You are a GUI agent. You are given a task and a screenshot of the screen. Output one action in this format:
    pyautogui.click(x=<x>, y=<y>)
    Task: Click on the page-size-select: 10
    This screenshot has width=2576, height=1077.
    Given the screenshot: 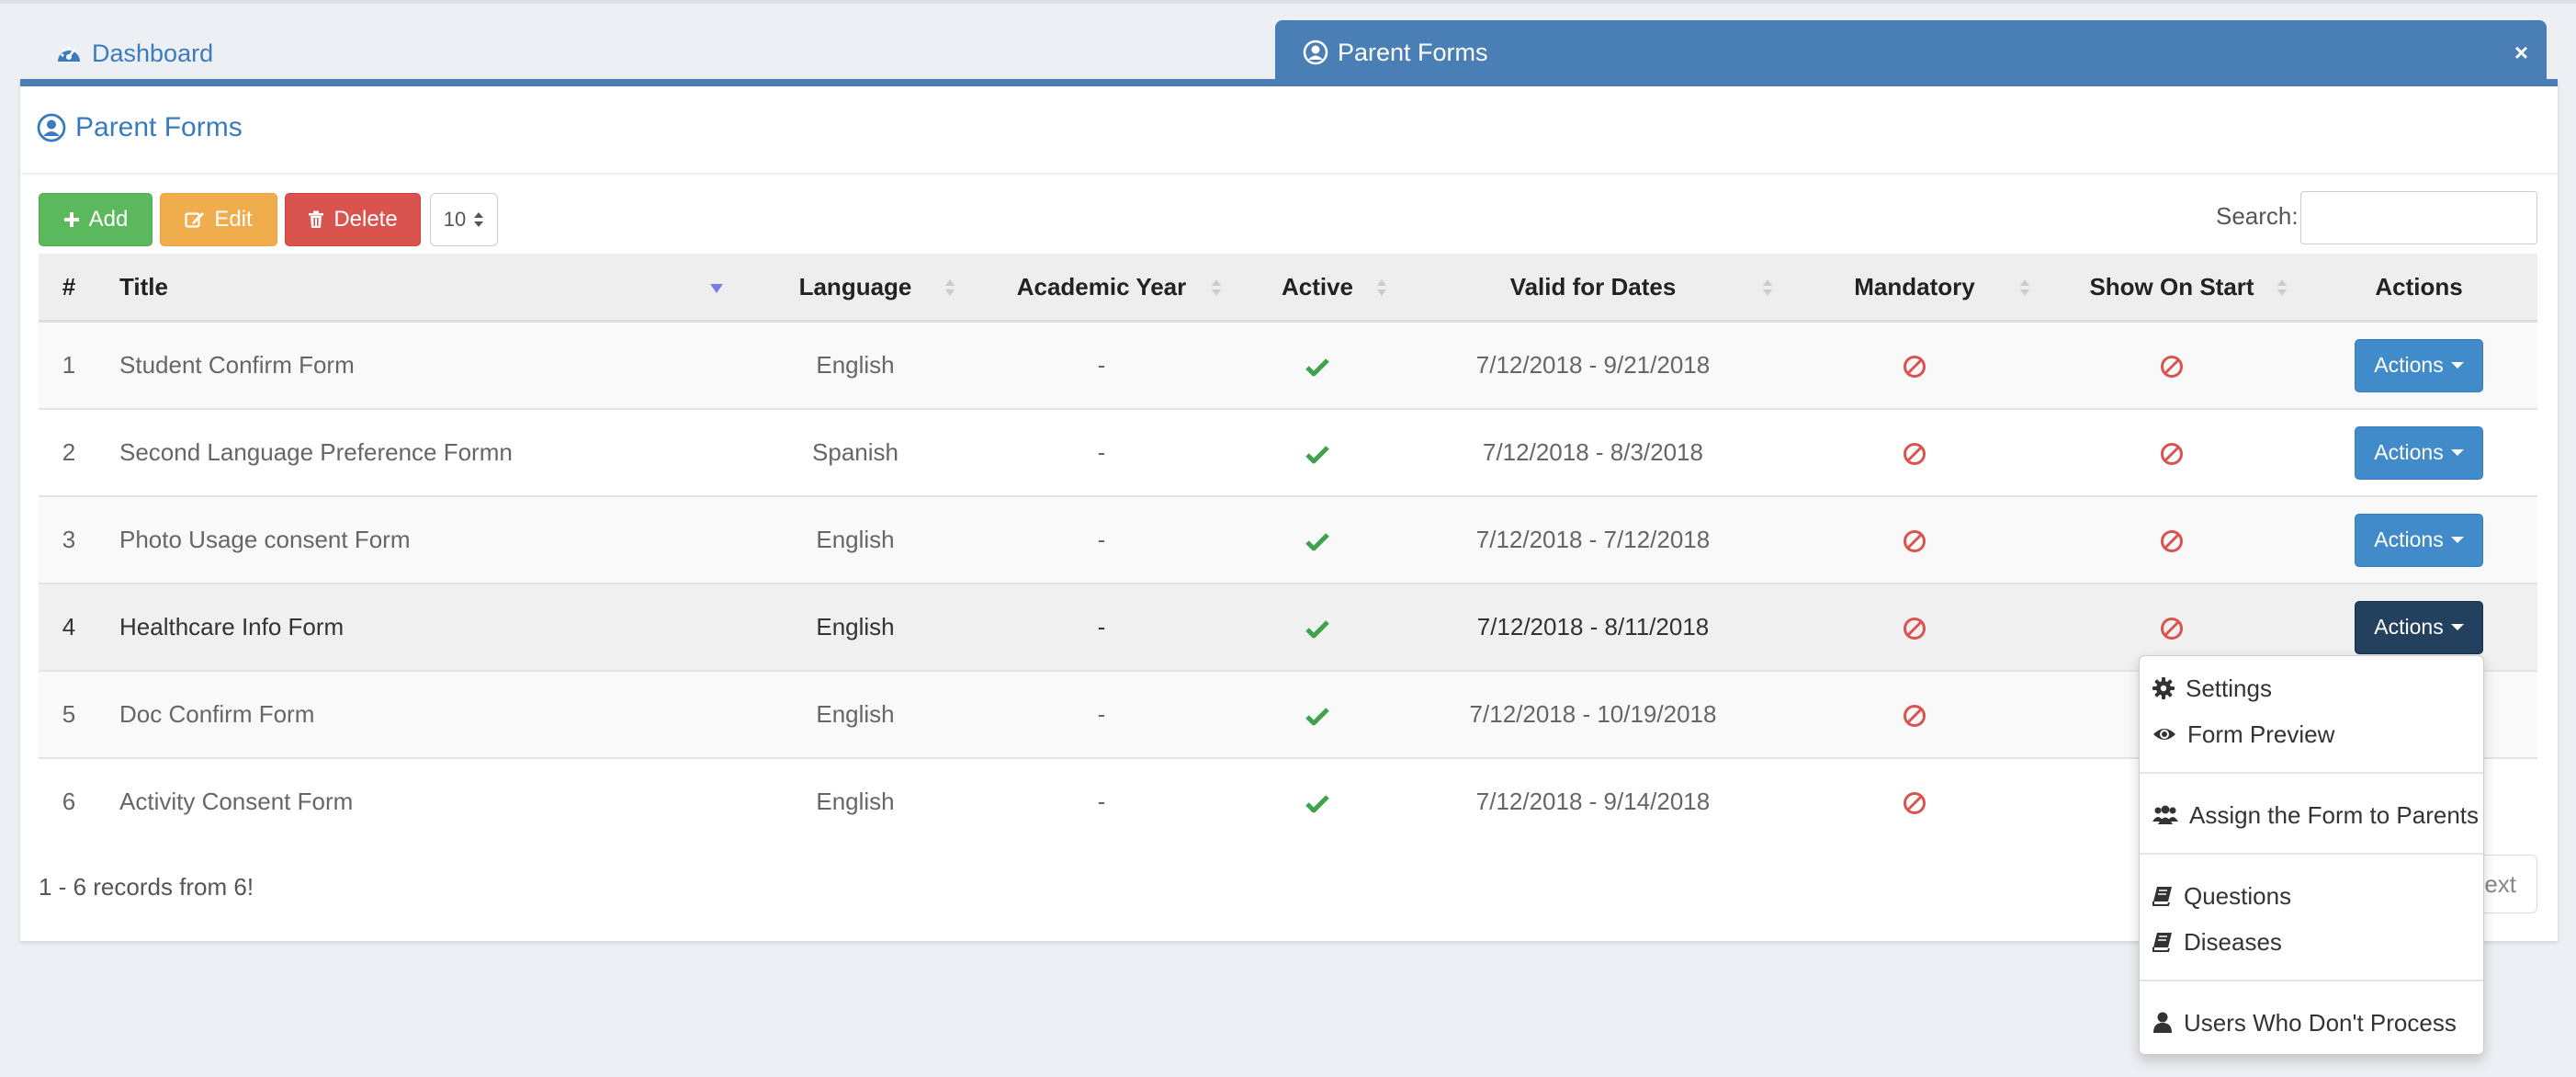 What is the action you would take?
    pyautogui.click(x=464, y=219)
    